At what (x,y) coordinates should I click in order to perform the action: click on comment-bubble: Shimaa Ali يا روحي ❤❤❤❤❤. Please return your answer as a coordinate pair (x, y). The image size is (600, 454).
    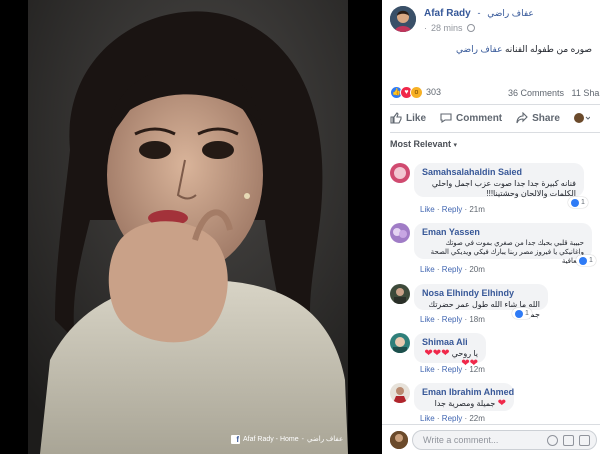
    Looking at the image, I should click on (450, 351).